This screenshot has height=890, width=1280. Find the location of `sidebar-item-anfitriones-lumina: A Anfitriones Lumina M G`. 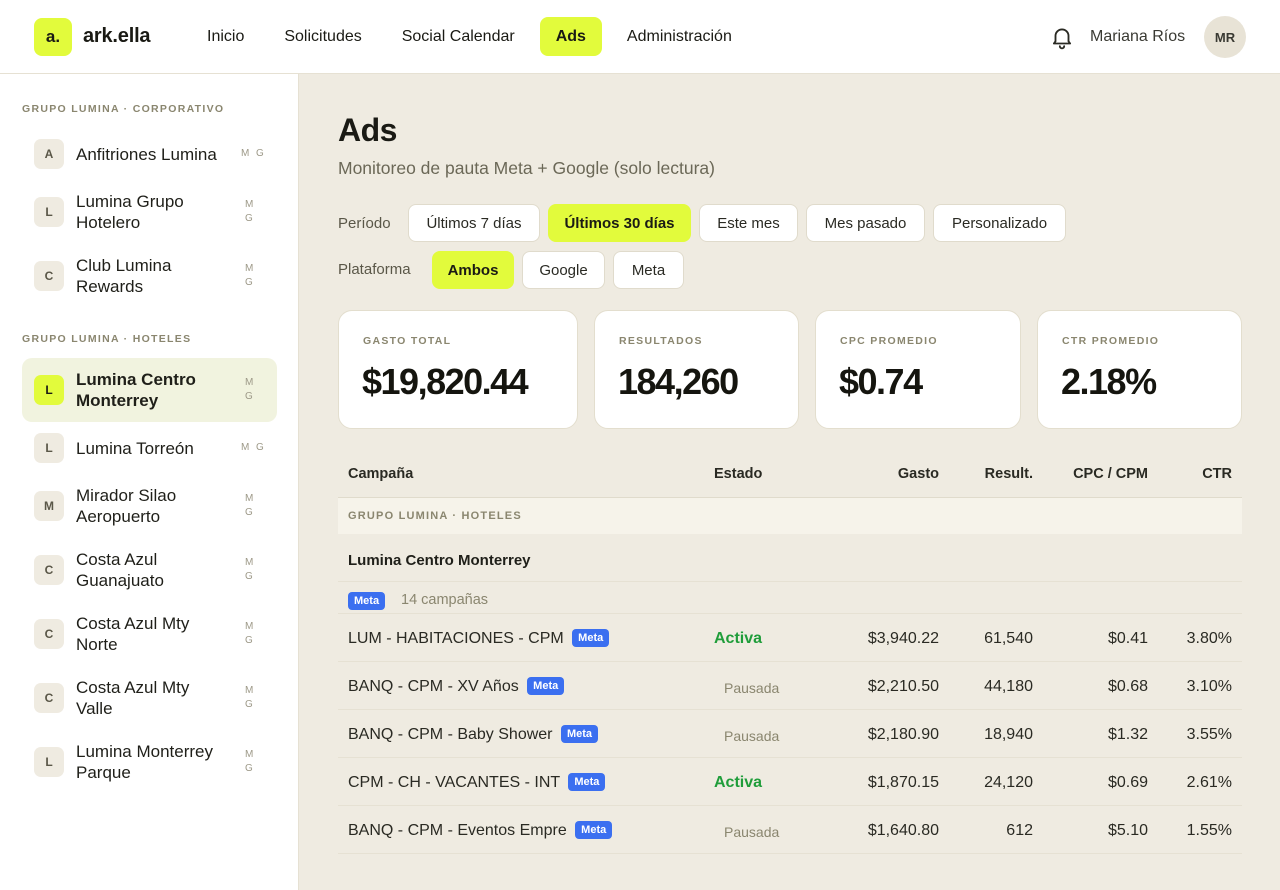

sidebar-item-anfitriones-lumina: A Anfitriones Lumina M G is located at coordinates (149, 154).